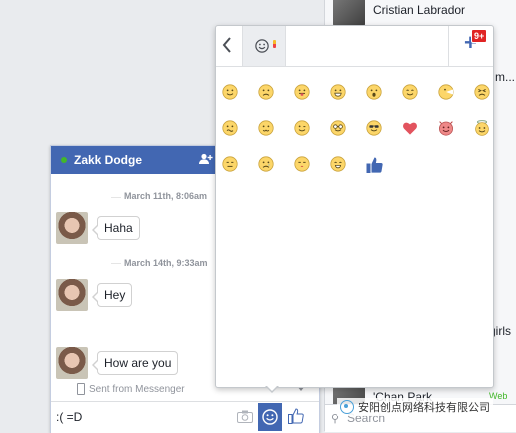 The width and height of the screenshot is (516, 433). Describe the element at coordinates (206, 160) in the screenshot. I see `add-friend-icon` at that location.